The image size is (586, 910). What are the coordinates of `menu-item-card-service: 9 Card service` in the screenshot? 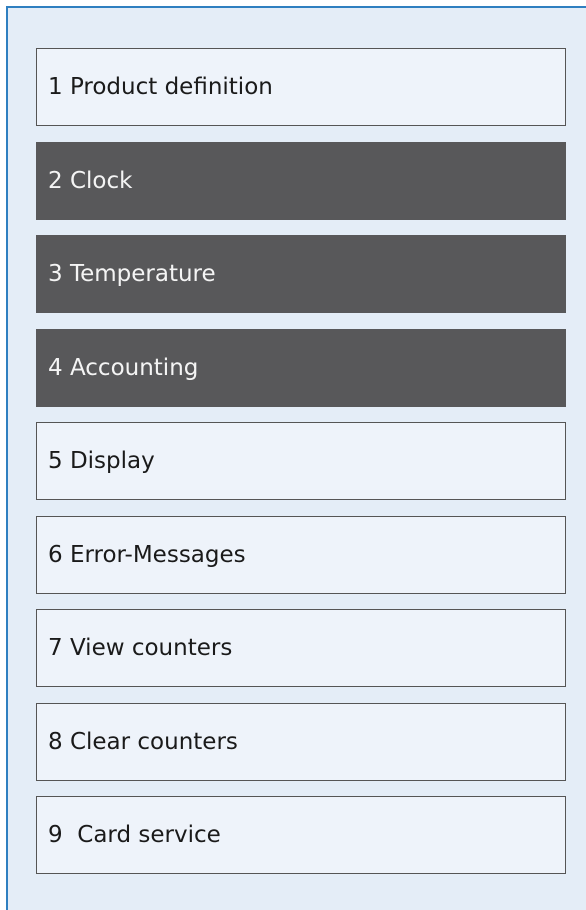 It's located at (301, 835).